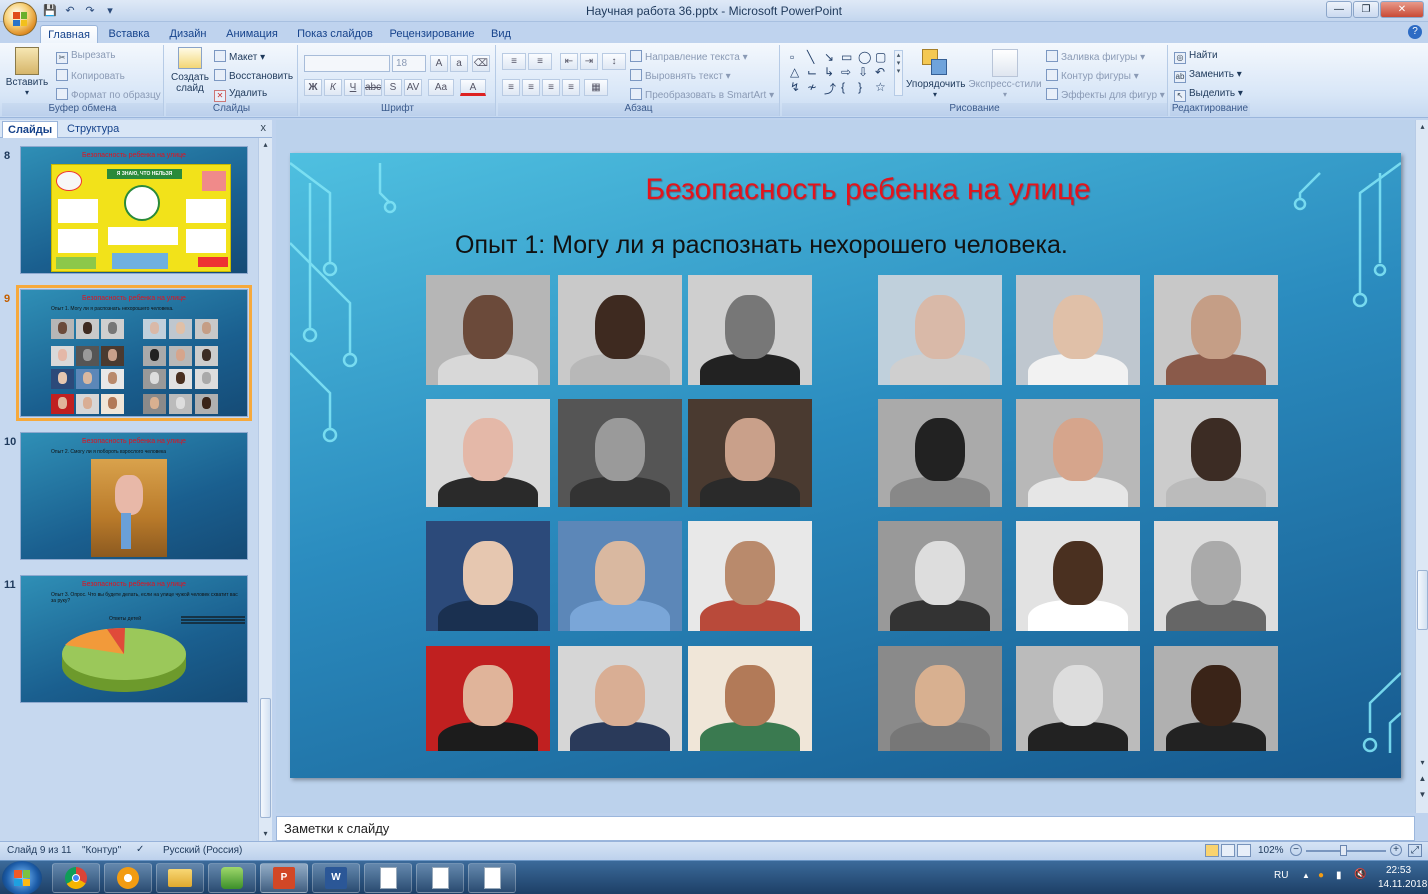 Image resolution: width=1428 pixels, height=894 pixels. I want to click on tray-expand-icon: ▲, so click(1306, 875).